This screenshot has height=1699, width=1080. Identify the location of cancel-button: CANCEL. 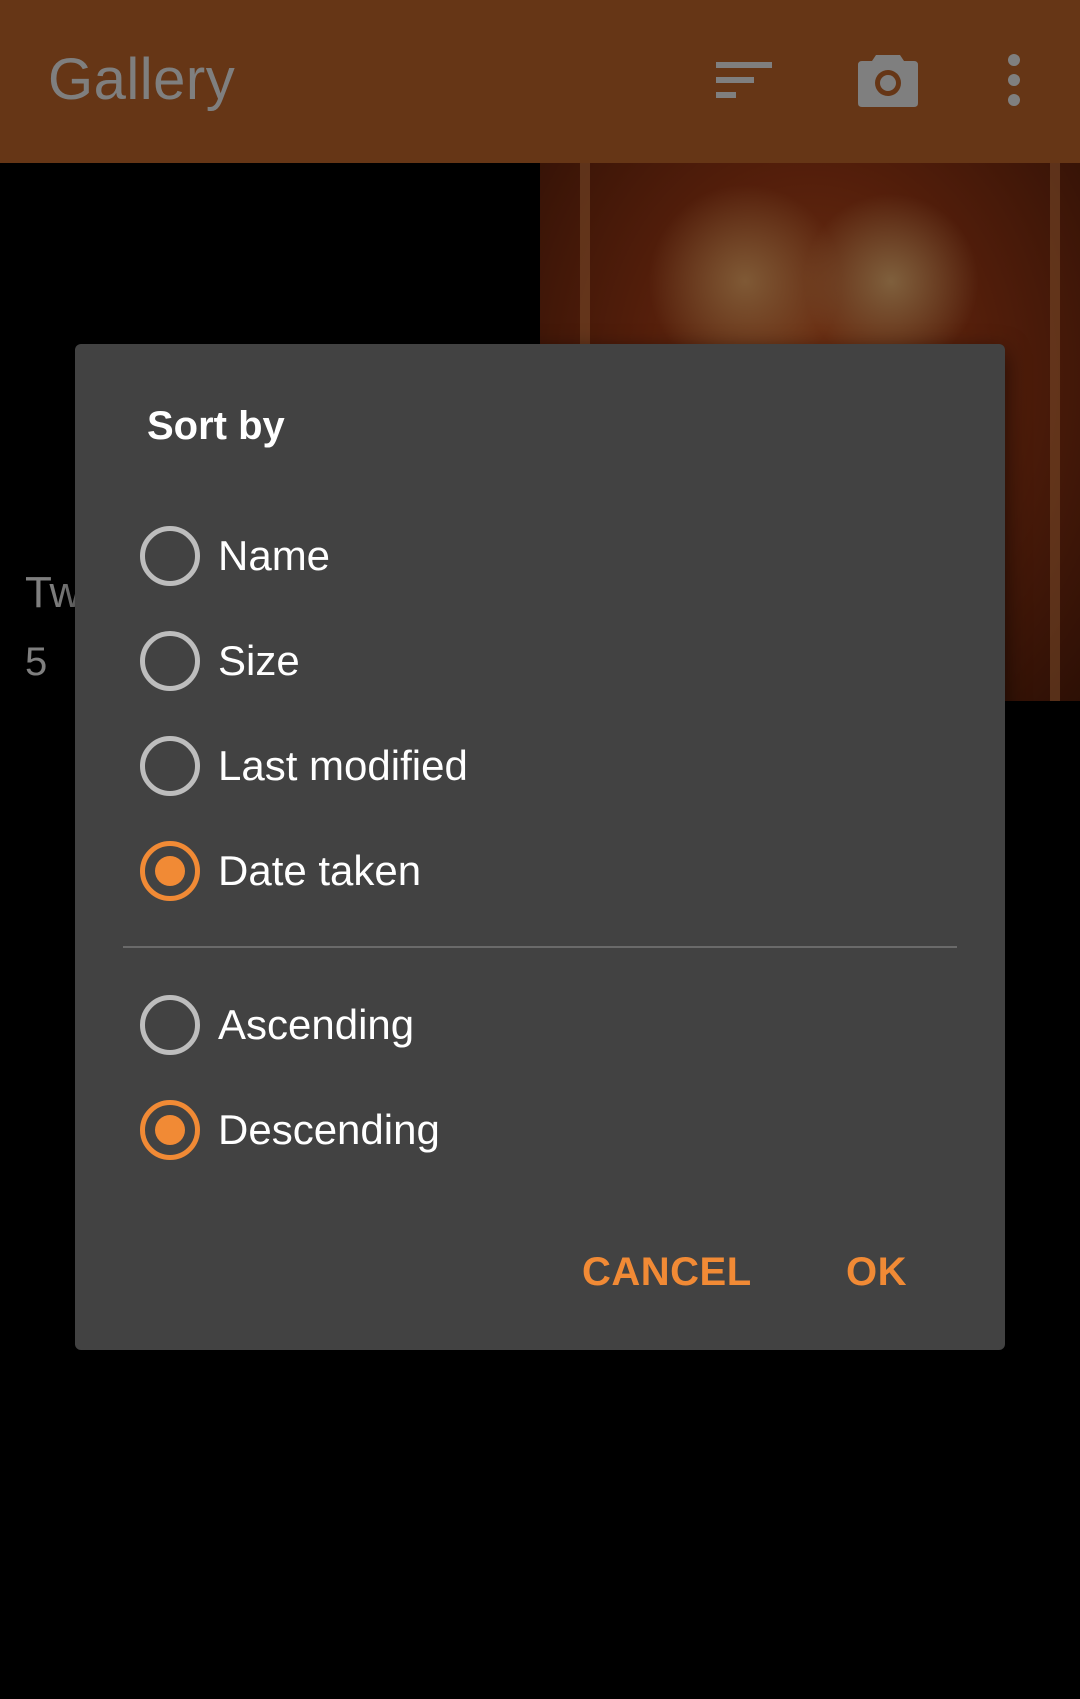
(667, 1272).